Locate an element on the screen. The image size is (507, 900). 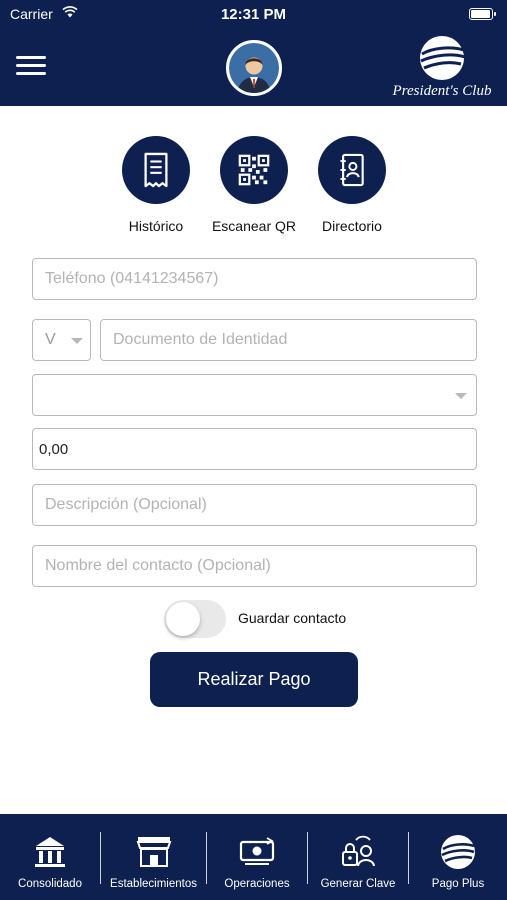
nav-label: Generar Clave is located at coordinates (358, 884).